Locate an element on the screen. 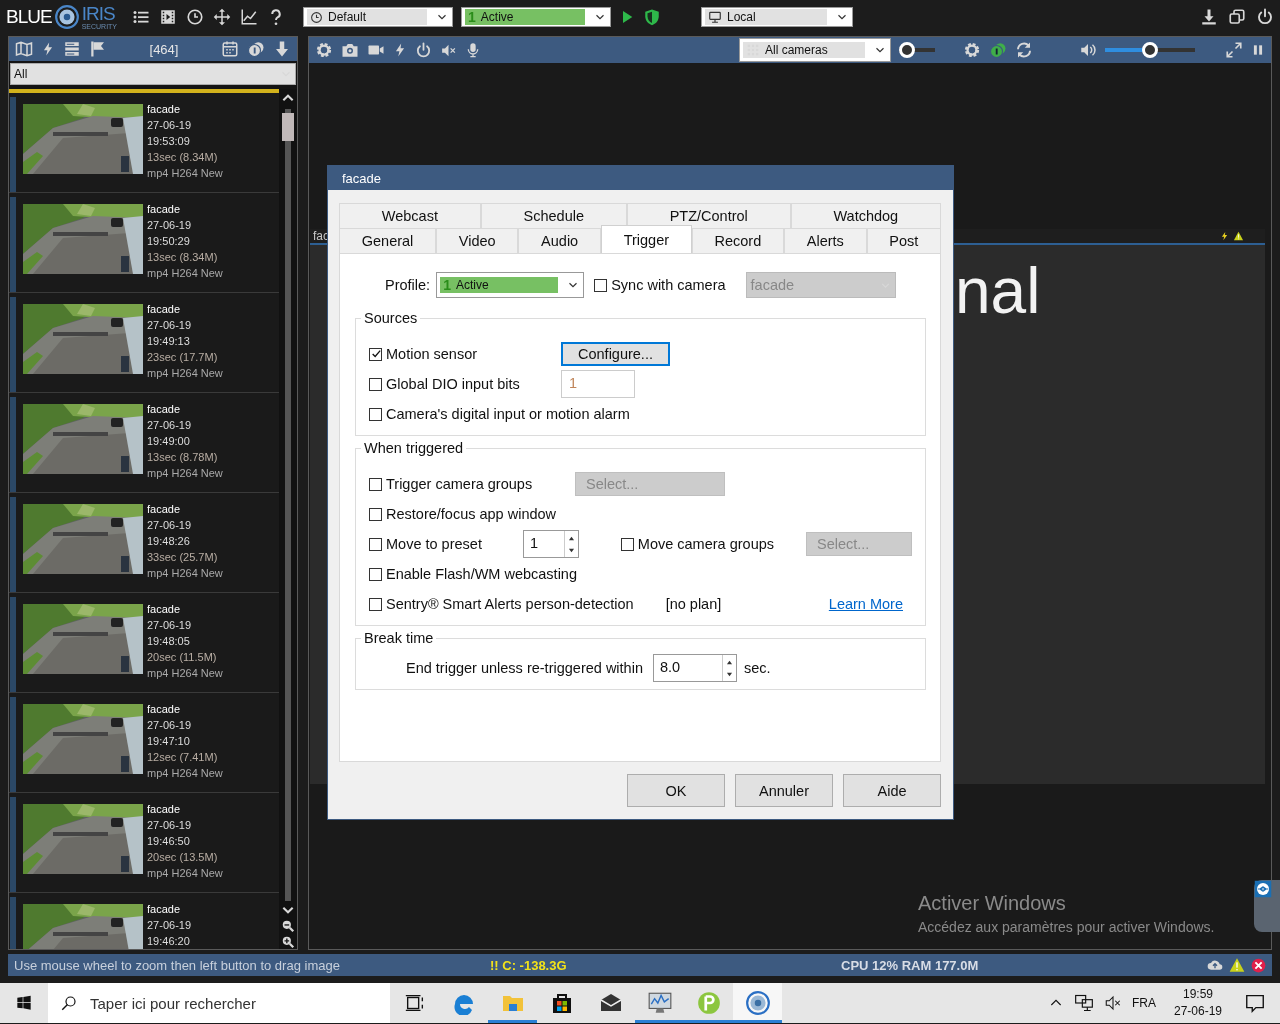 Image resolution: width=1280 pixels, height=1024 pixels. clip-item: facade 27-06-19 19:46:50 20sec (13.5M) mp4 H264 New is located at coordinates (144, 843).